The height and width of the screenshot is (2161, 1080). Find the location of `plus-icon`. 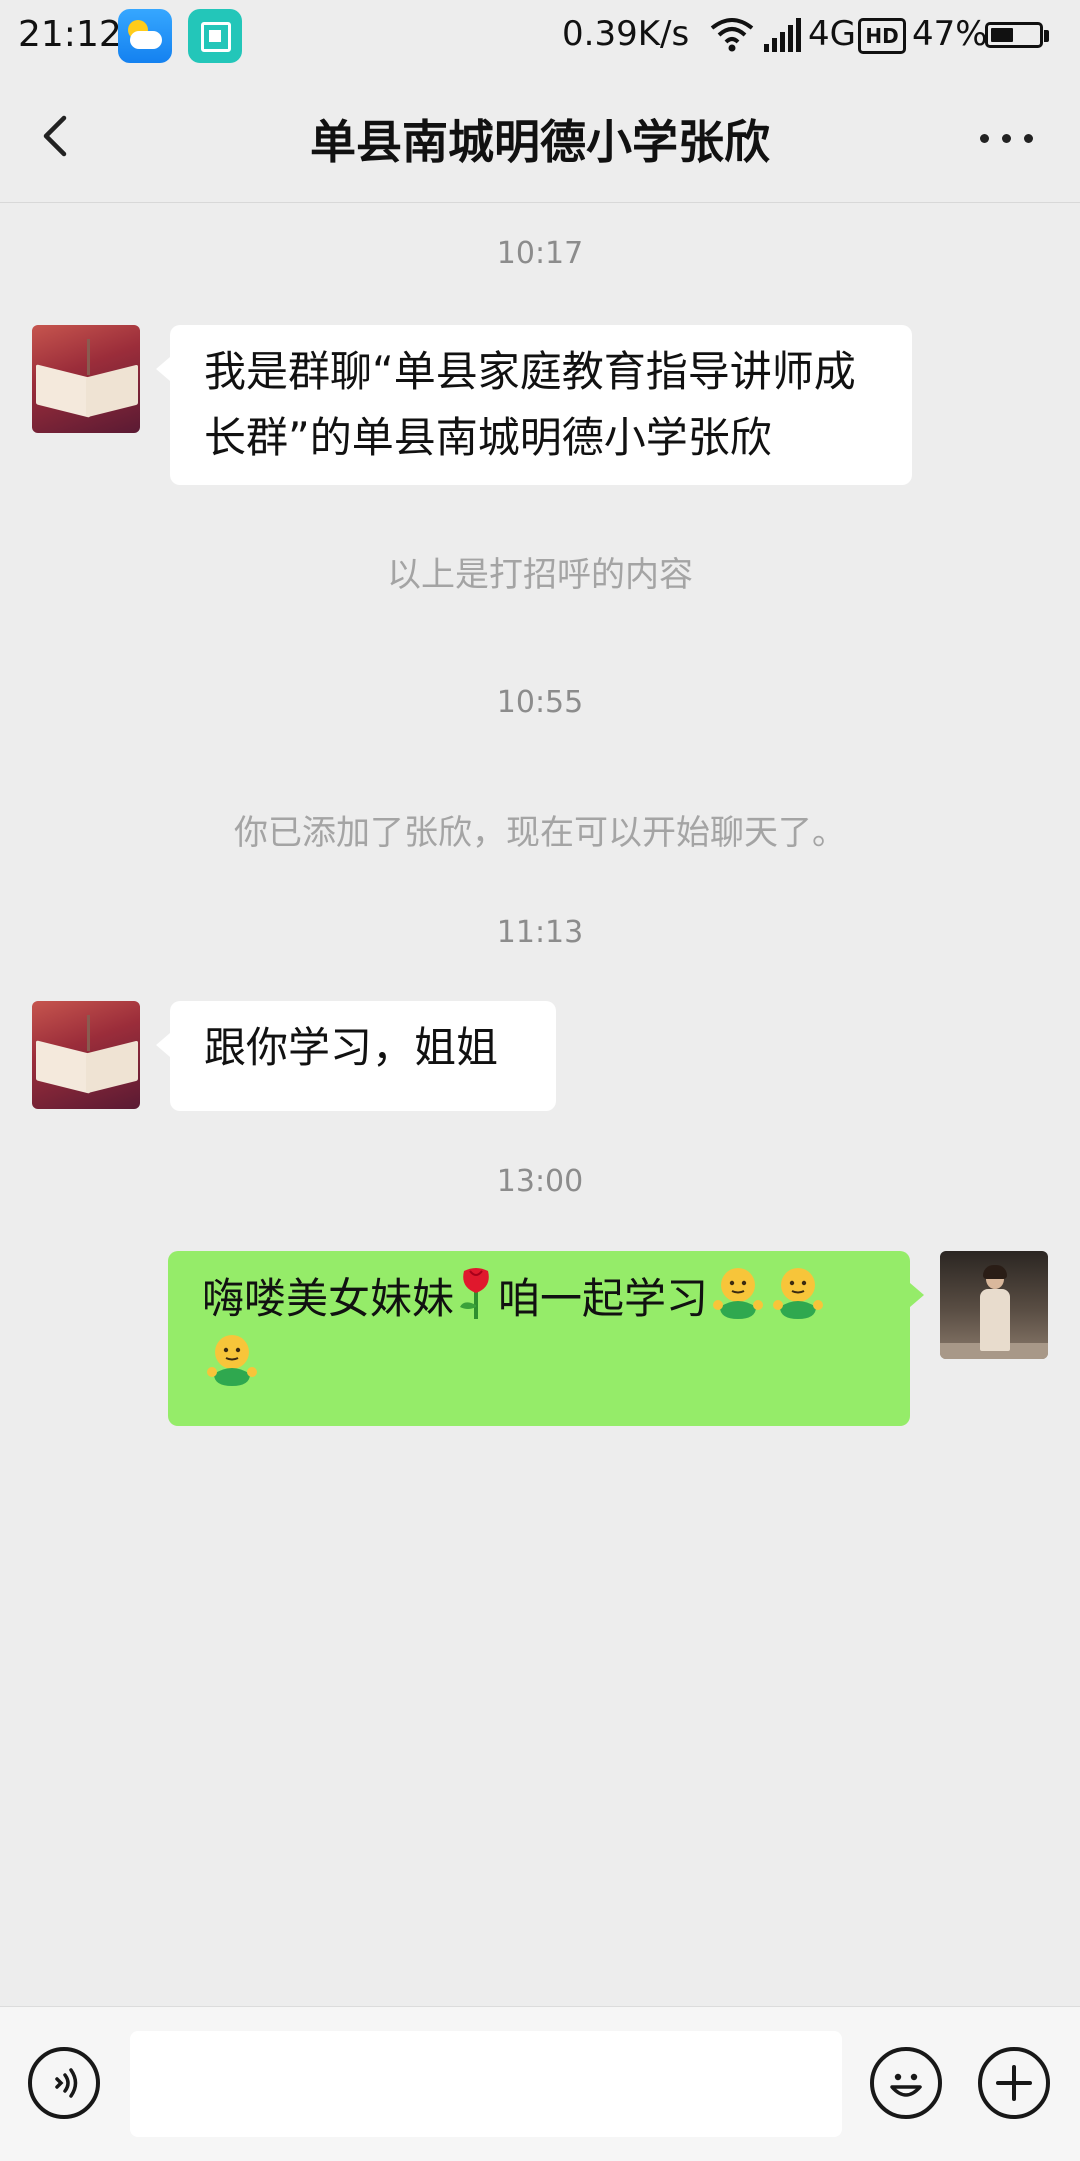

plus-icon is located at coordinates (1014, 2083).